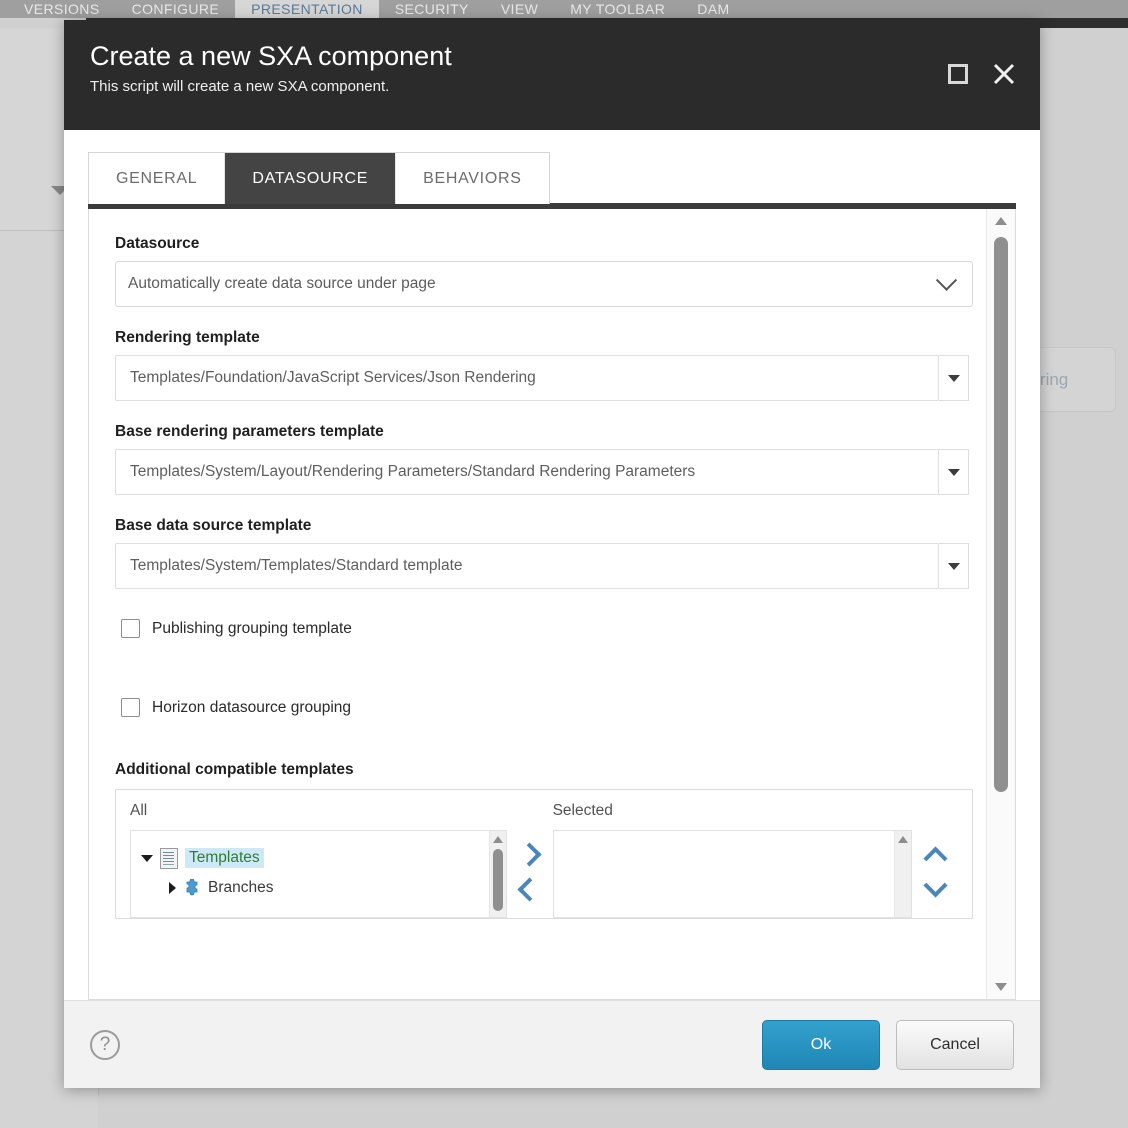 The width and height of the screenshot is (1128, 1128). I want to click on duallist-transfer-buttons, so click(530, 860).